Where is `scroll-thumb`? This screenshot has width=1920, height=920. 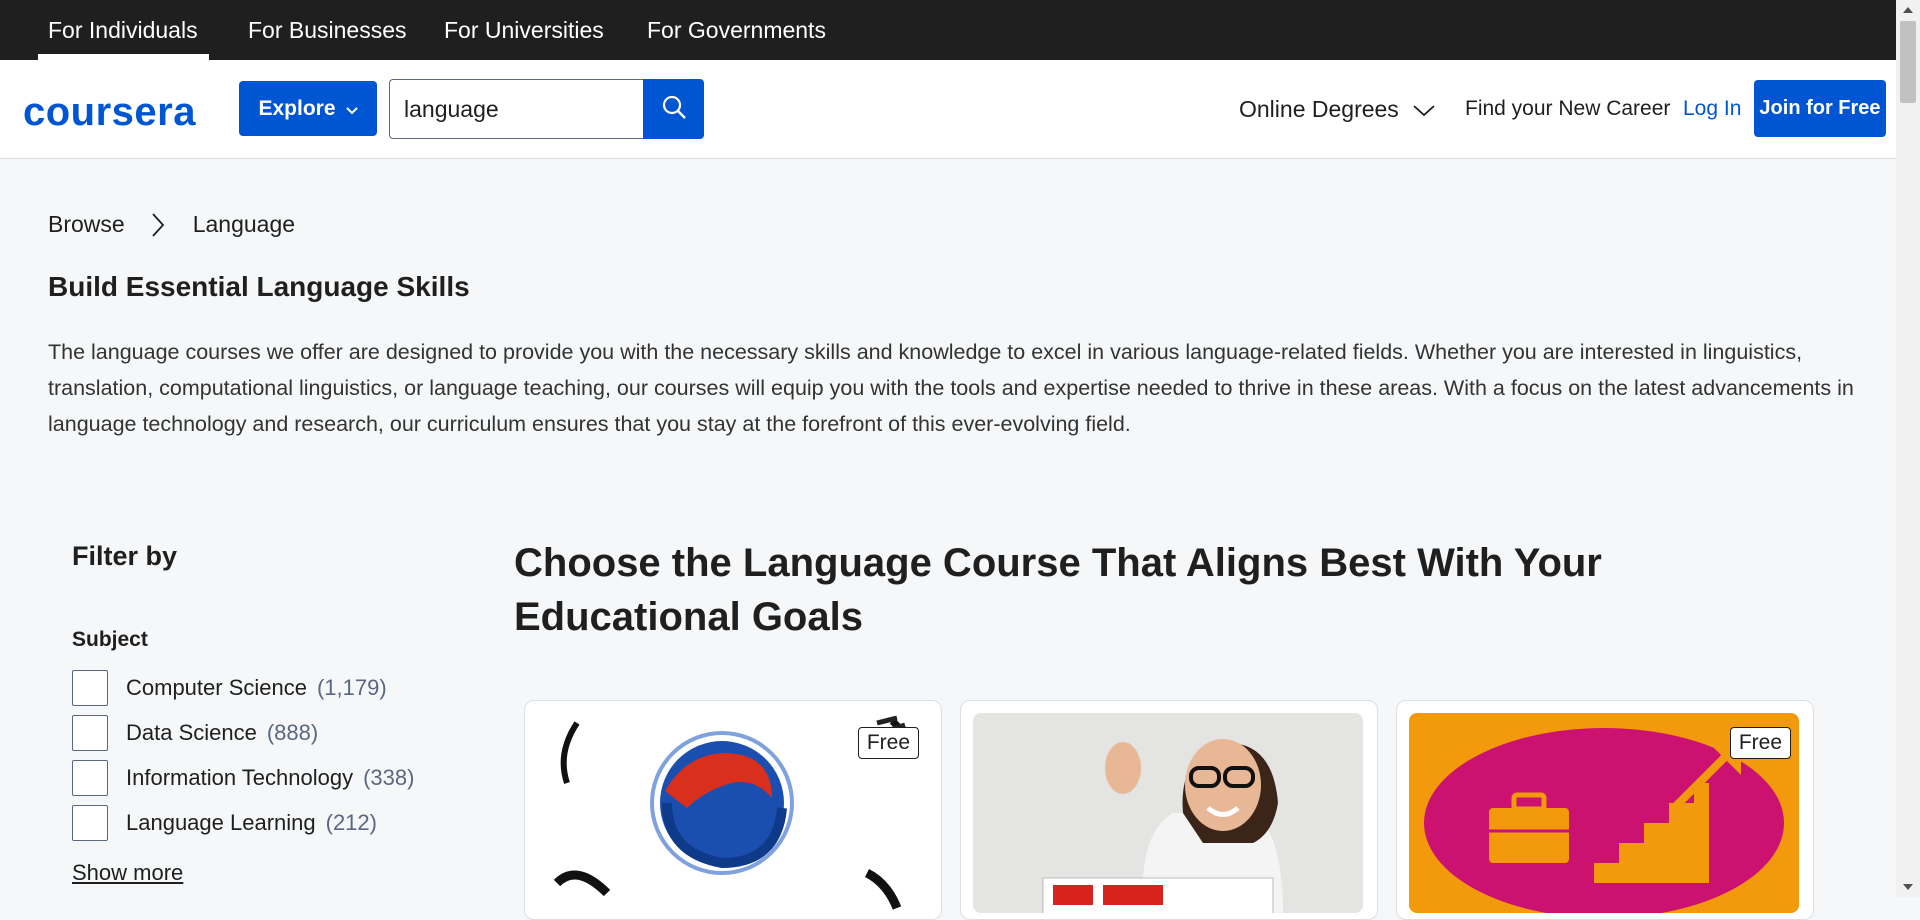 scroll-thumb is located at coordinates (1908, 62).